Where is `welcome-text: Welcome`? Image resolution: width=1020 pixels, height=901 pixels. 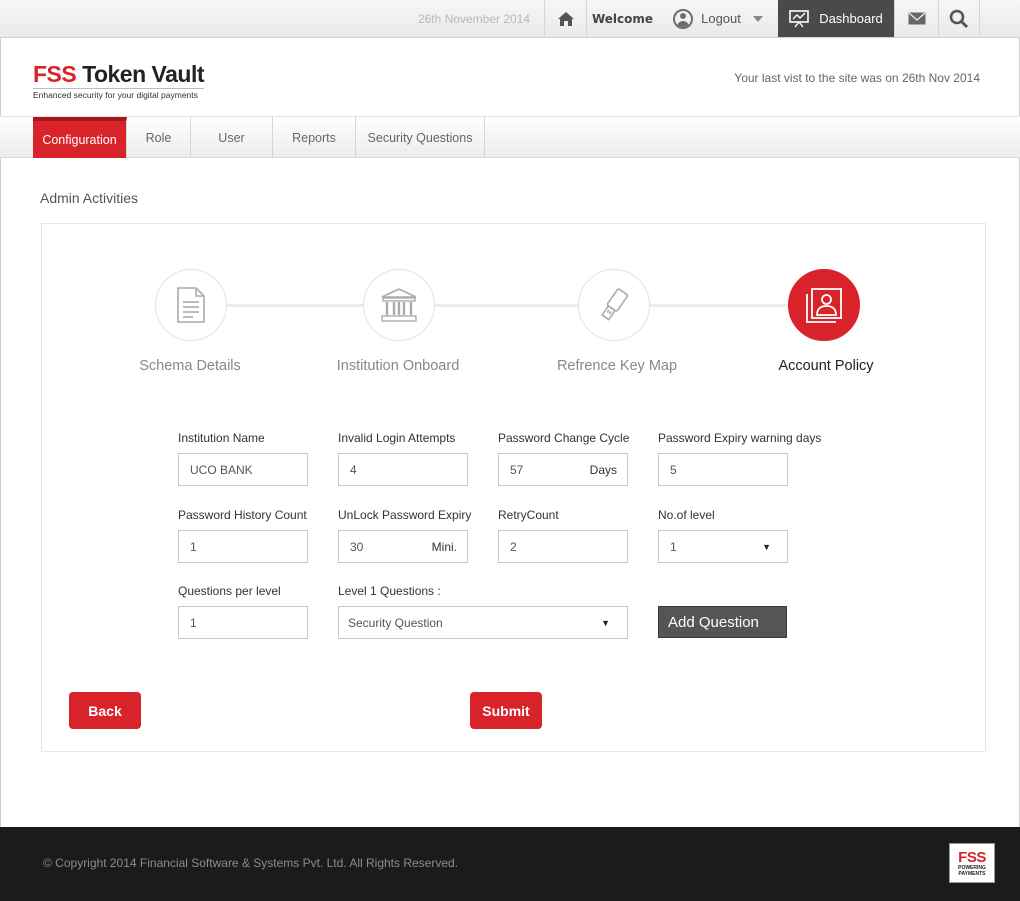
welcome-text: Welcome is located at coordinates (622, 18).